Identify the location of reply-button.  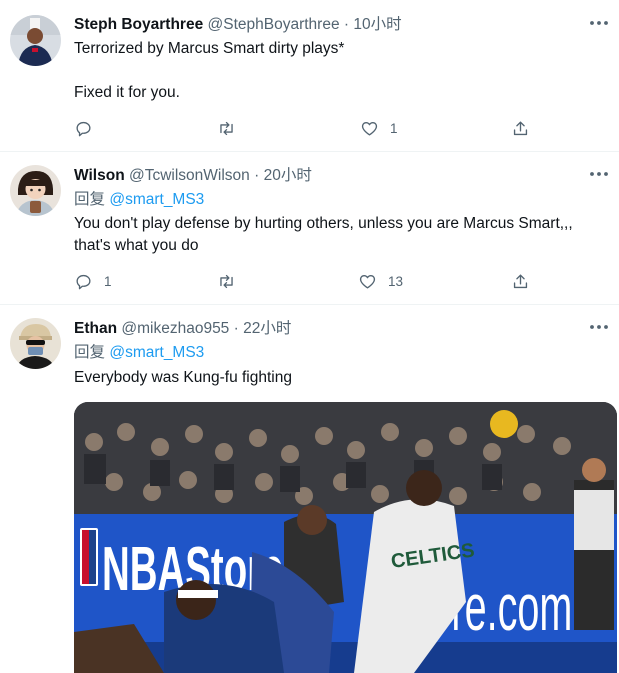
(89, 128).